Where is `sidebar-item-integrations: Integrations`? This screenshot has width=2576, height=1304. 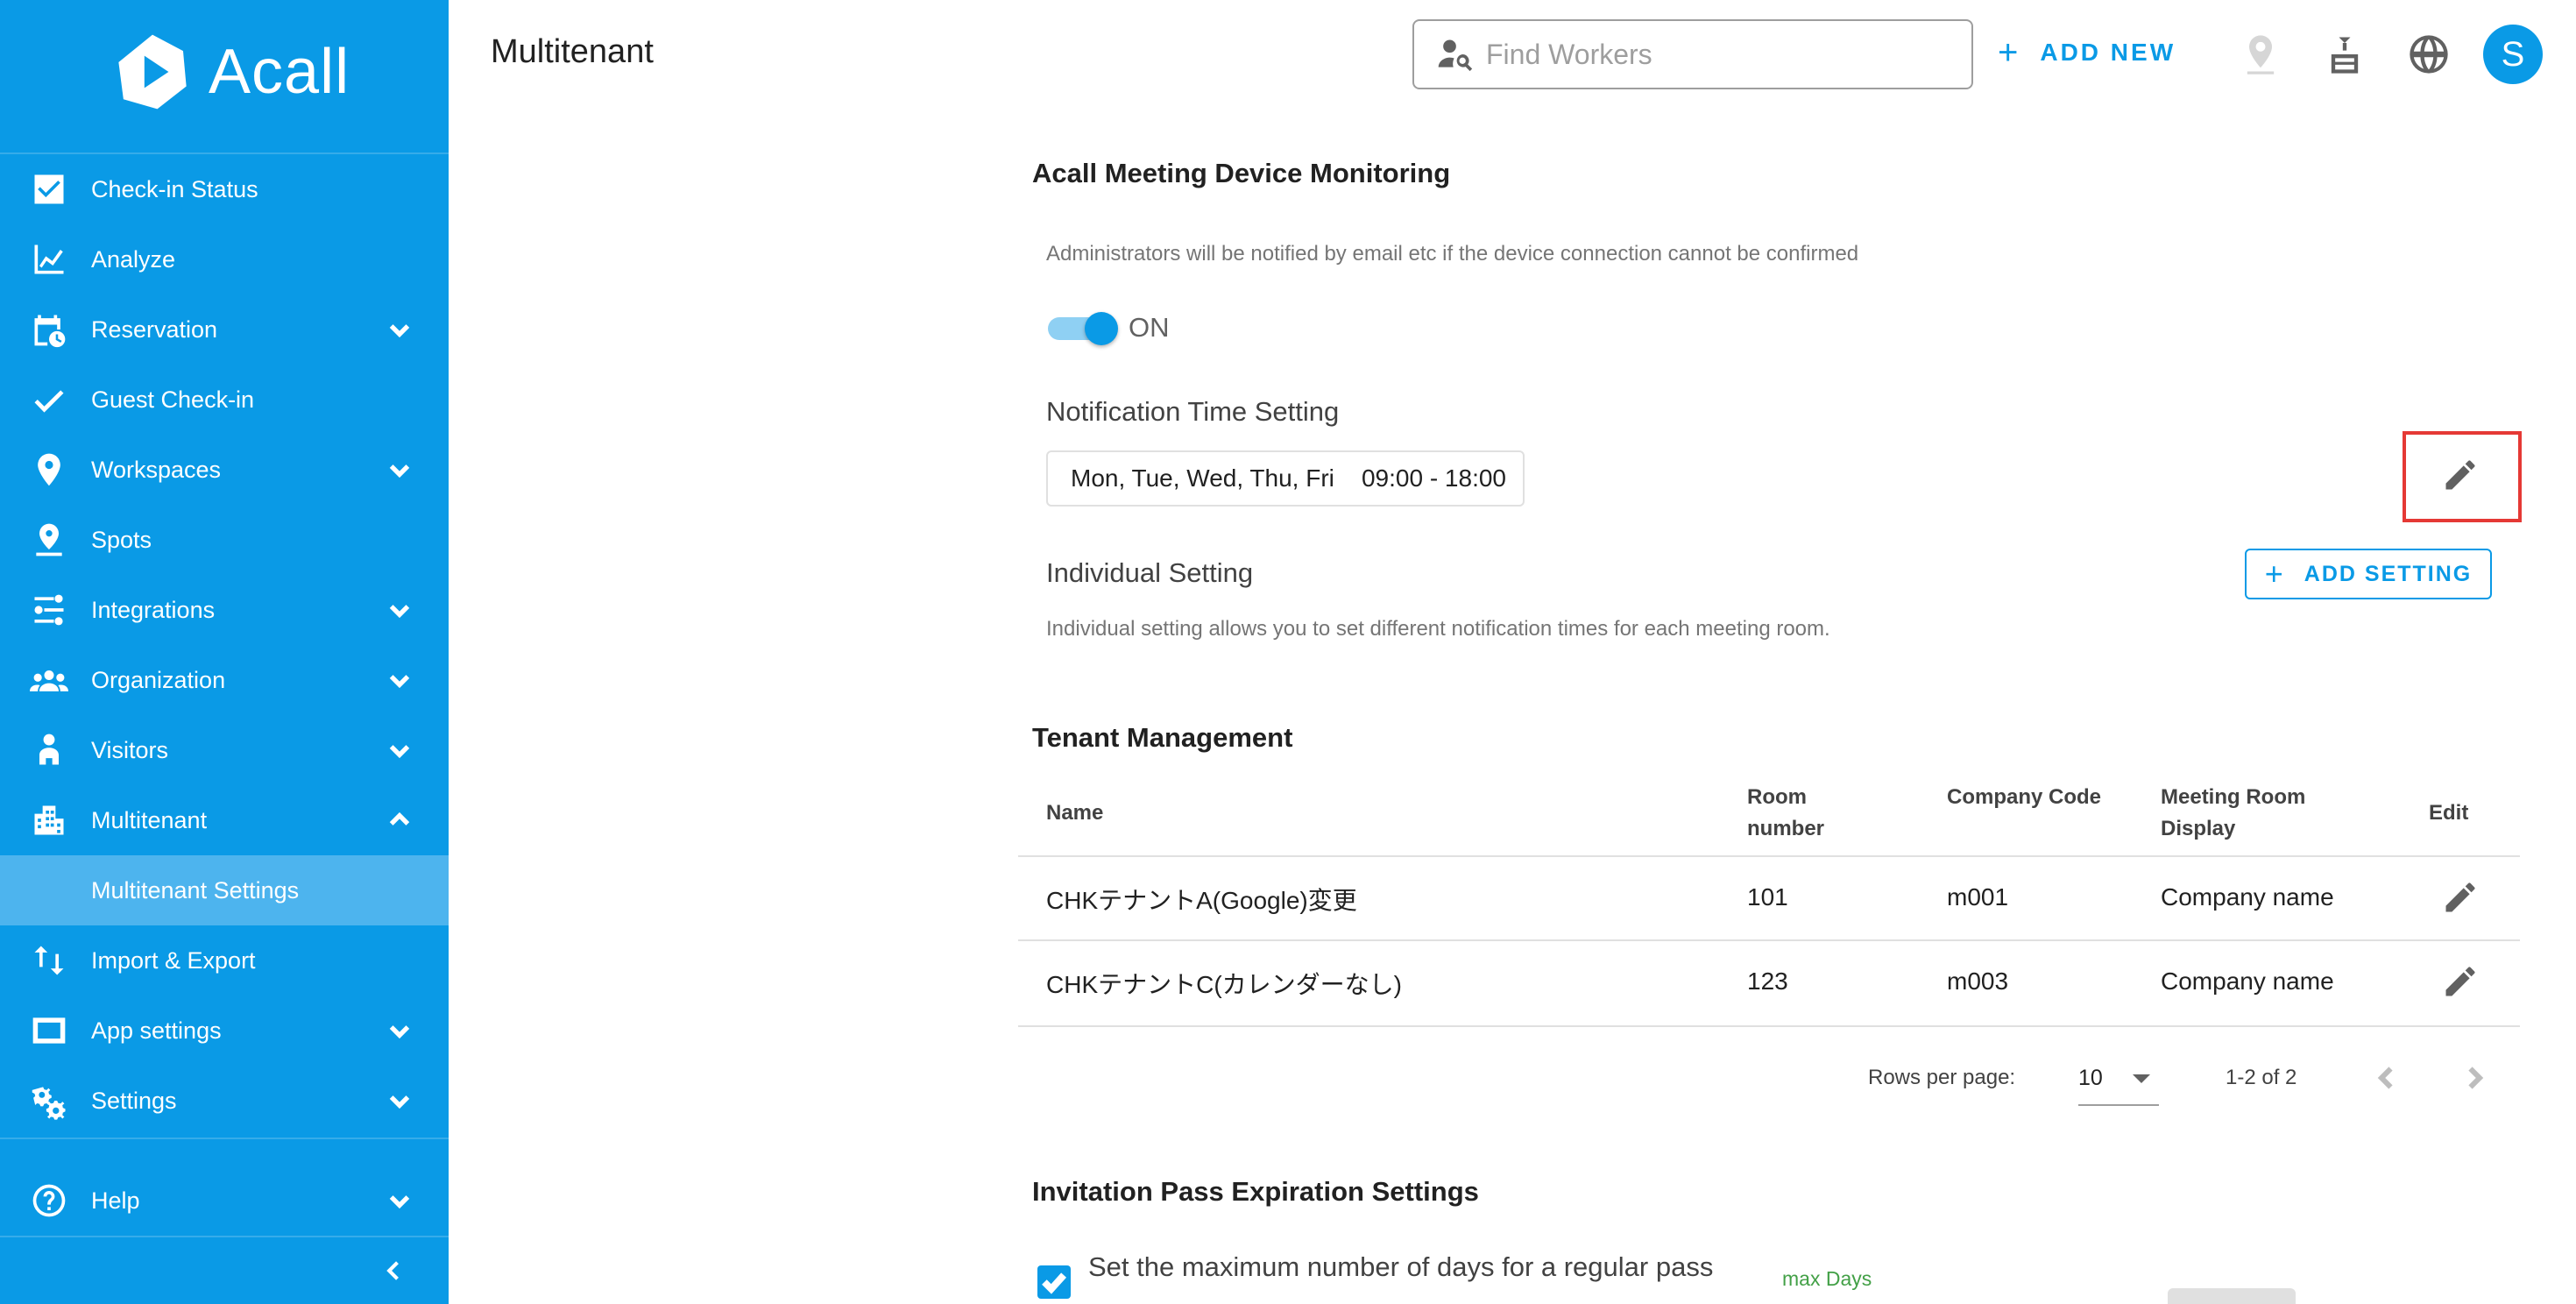
sidebar-item-integrations: Integrations is located at coordinates (224, 610).